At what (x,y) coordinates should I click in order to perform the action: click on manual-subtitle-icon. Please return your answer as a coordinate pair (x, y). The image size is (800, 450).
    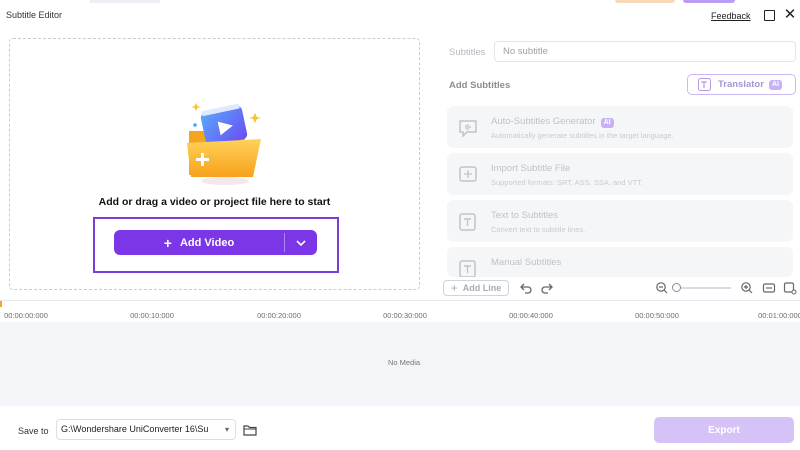
    Looking at the image, I should click on (467, 268).